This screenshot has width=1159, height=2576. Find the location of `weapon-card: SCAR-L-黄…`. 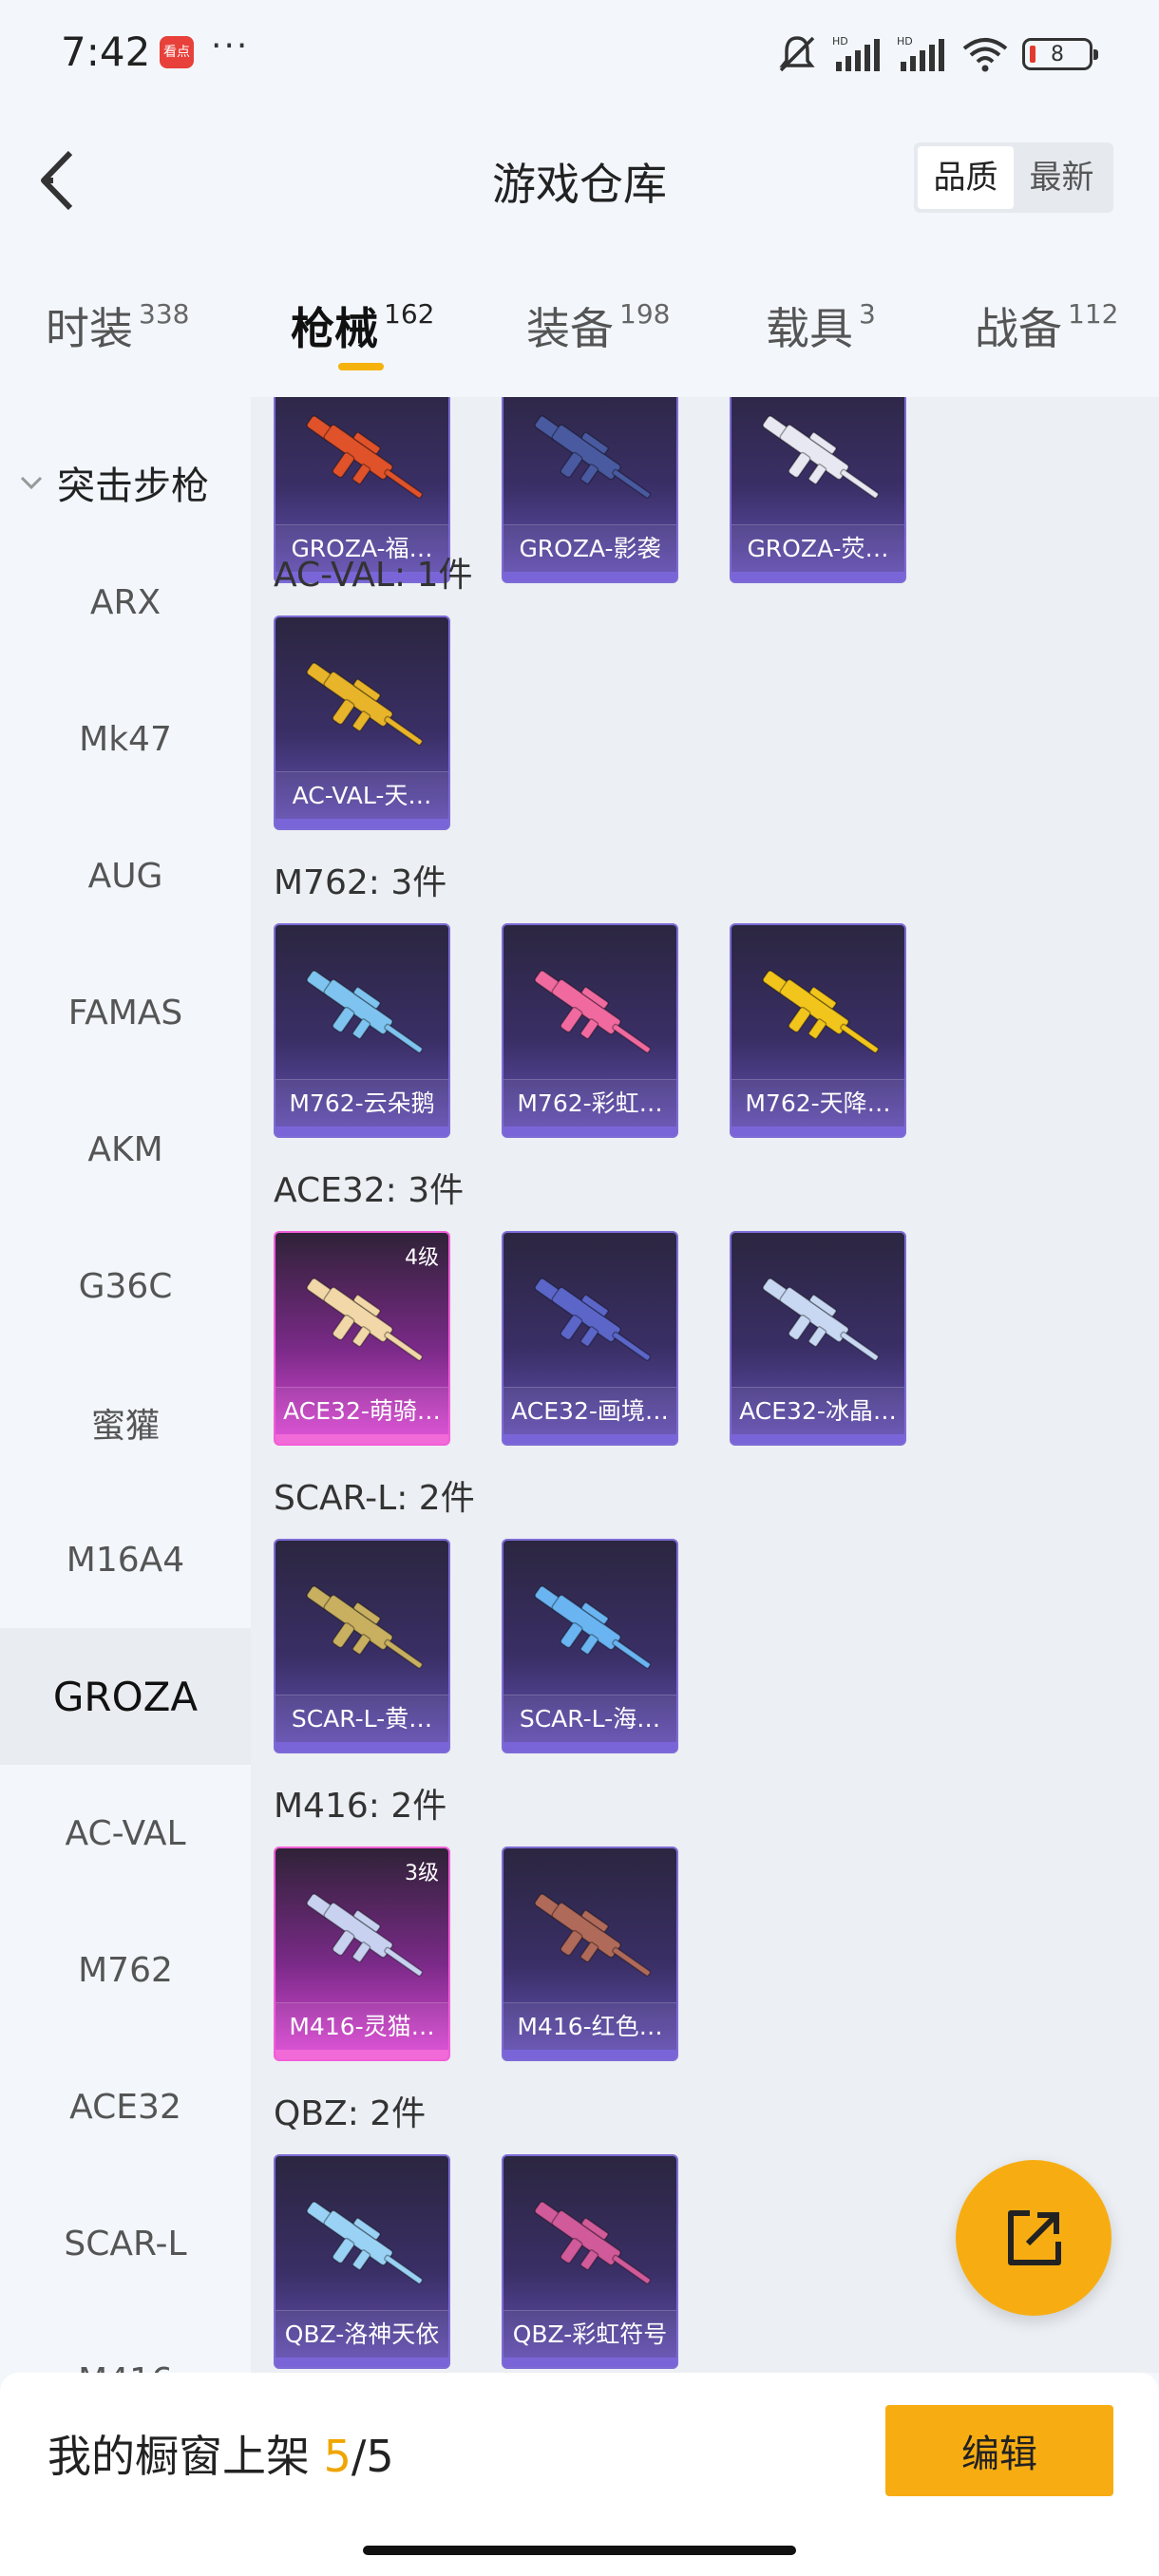

weapon-card: SCAR-L-黄… is located at coordinates (362, 1646).